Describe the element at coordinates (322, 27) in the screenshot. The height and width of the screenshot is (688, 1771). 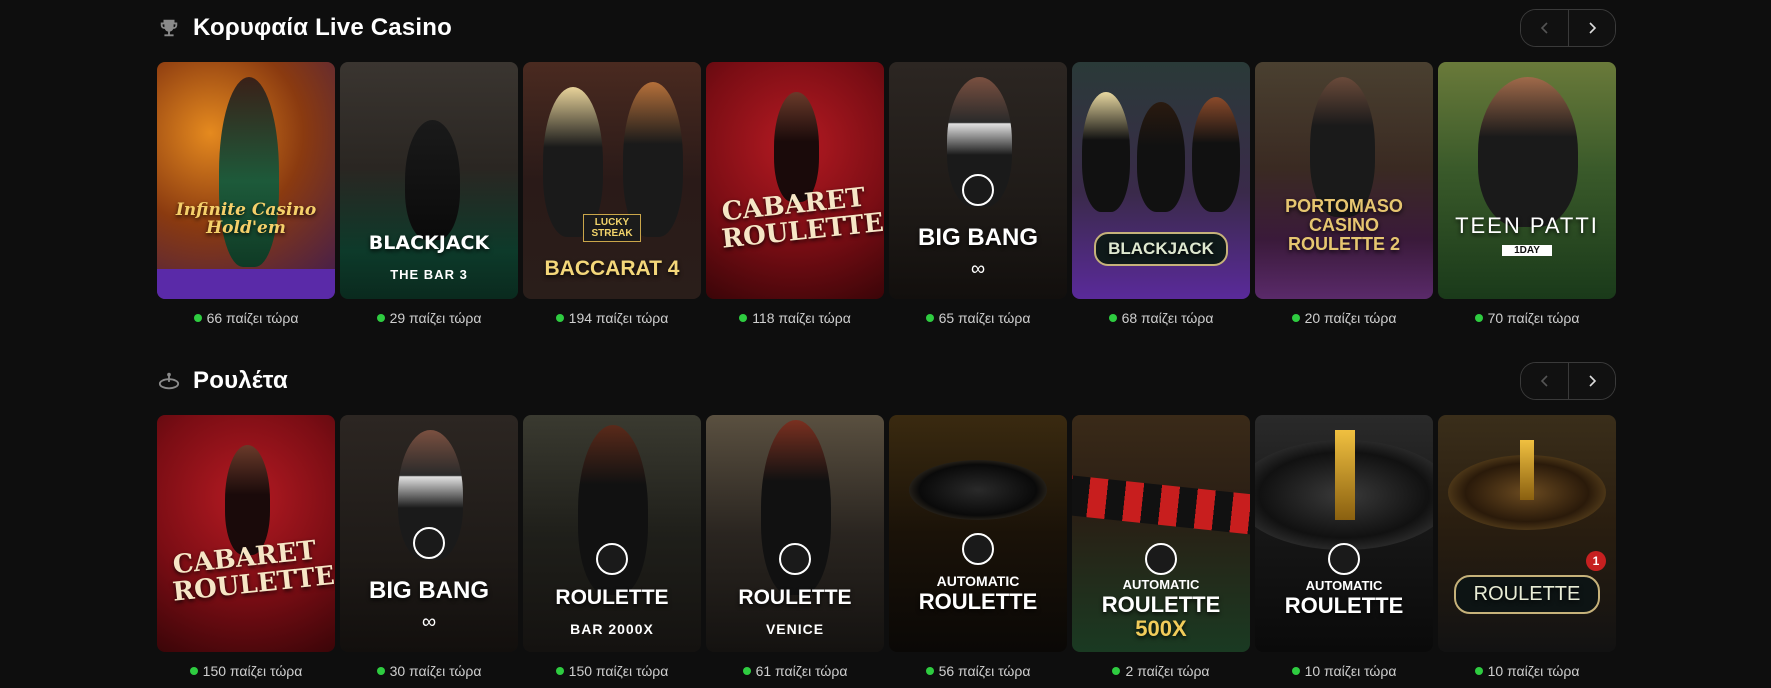
I see `section-title: Κορυφαία Live Casino` at that location.